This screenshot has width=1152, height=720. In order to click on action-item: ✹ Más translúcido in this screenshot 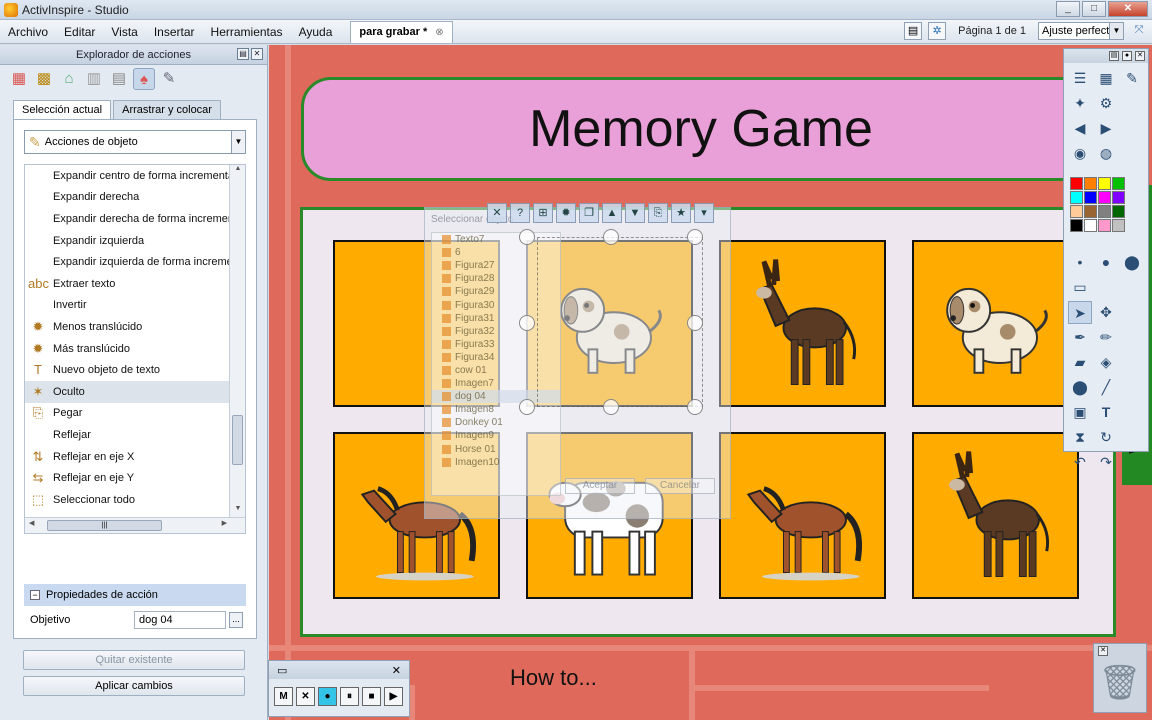, I will do `click(127, 349)`.